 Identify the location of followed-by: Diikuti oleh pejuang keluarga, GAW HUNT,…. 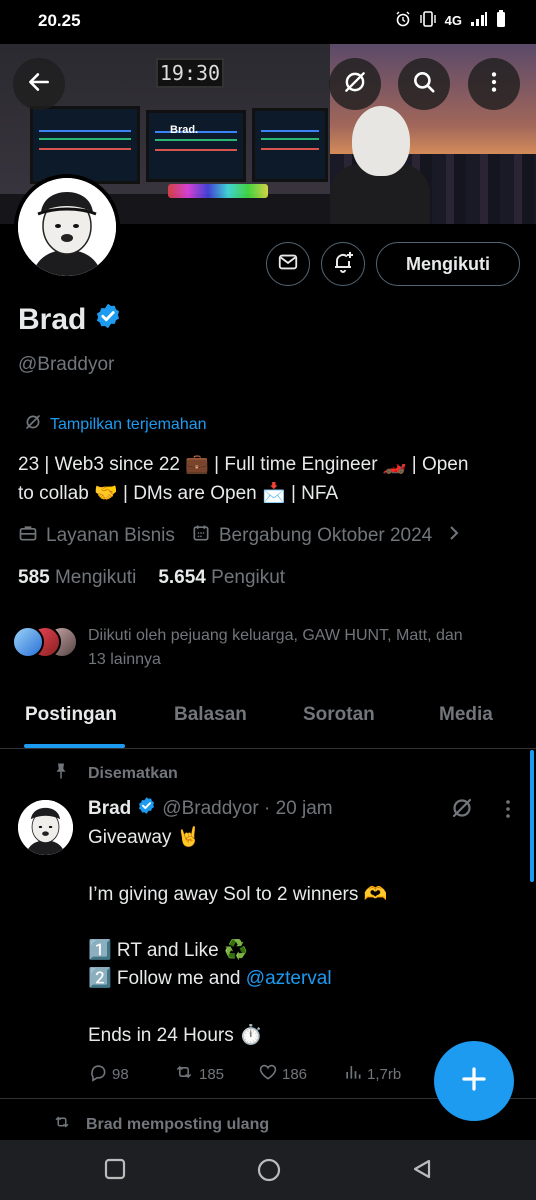
(267, 648).